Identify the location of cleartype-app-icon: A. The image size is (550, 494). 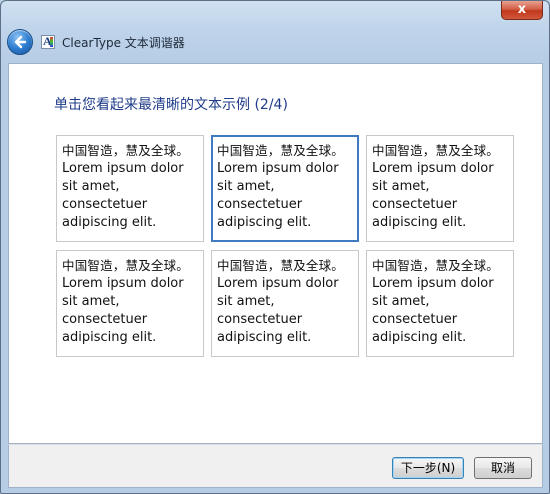
(48, 41).